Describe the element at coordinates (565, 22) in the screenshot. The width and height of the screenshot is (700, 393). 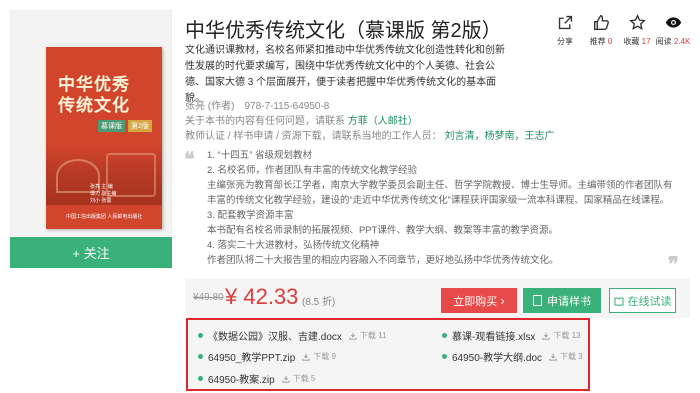
I see `share-icon` at that location.